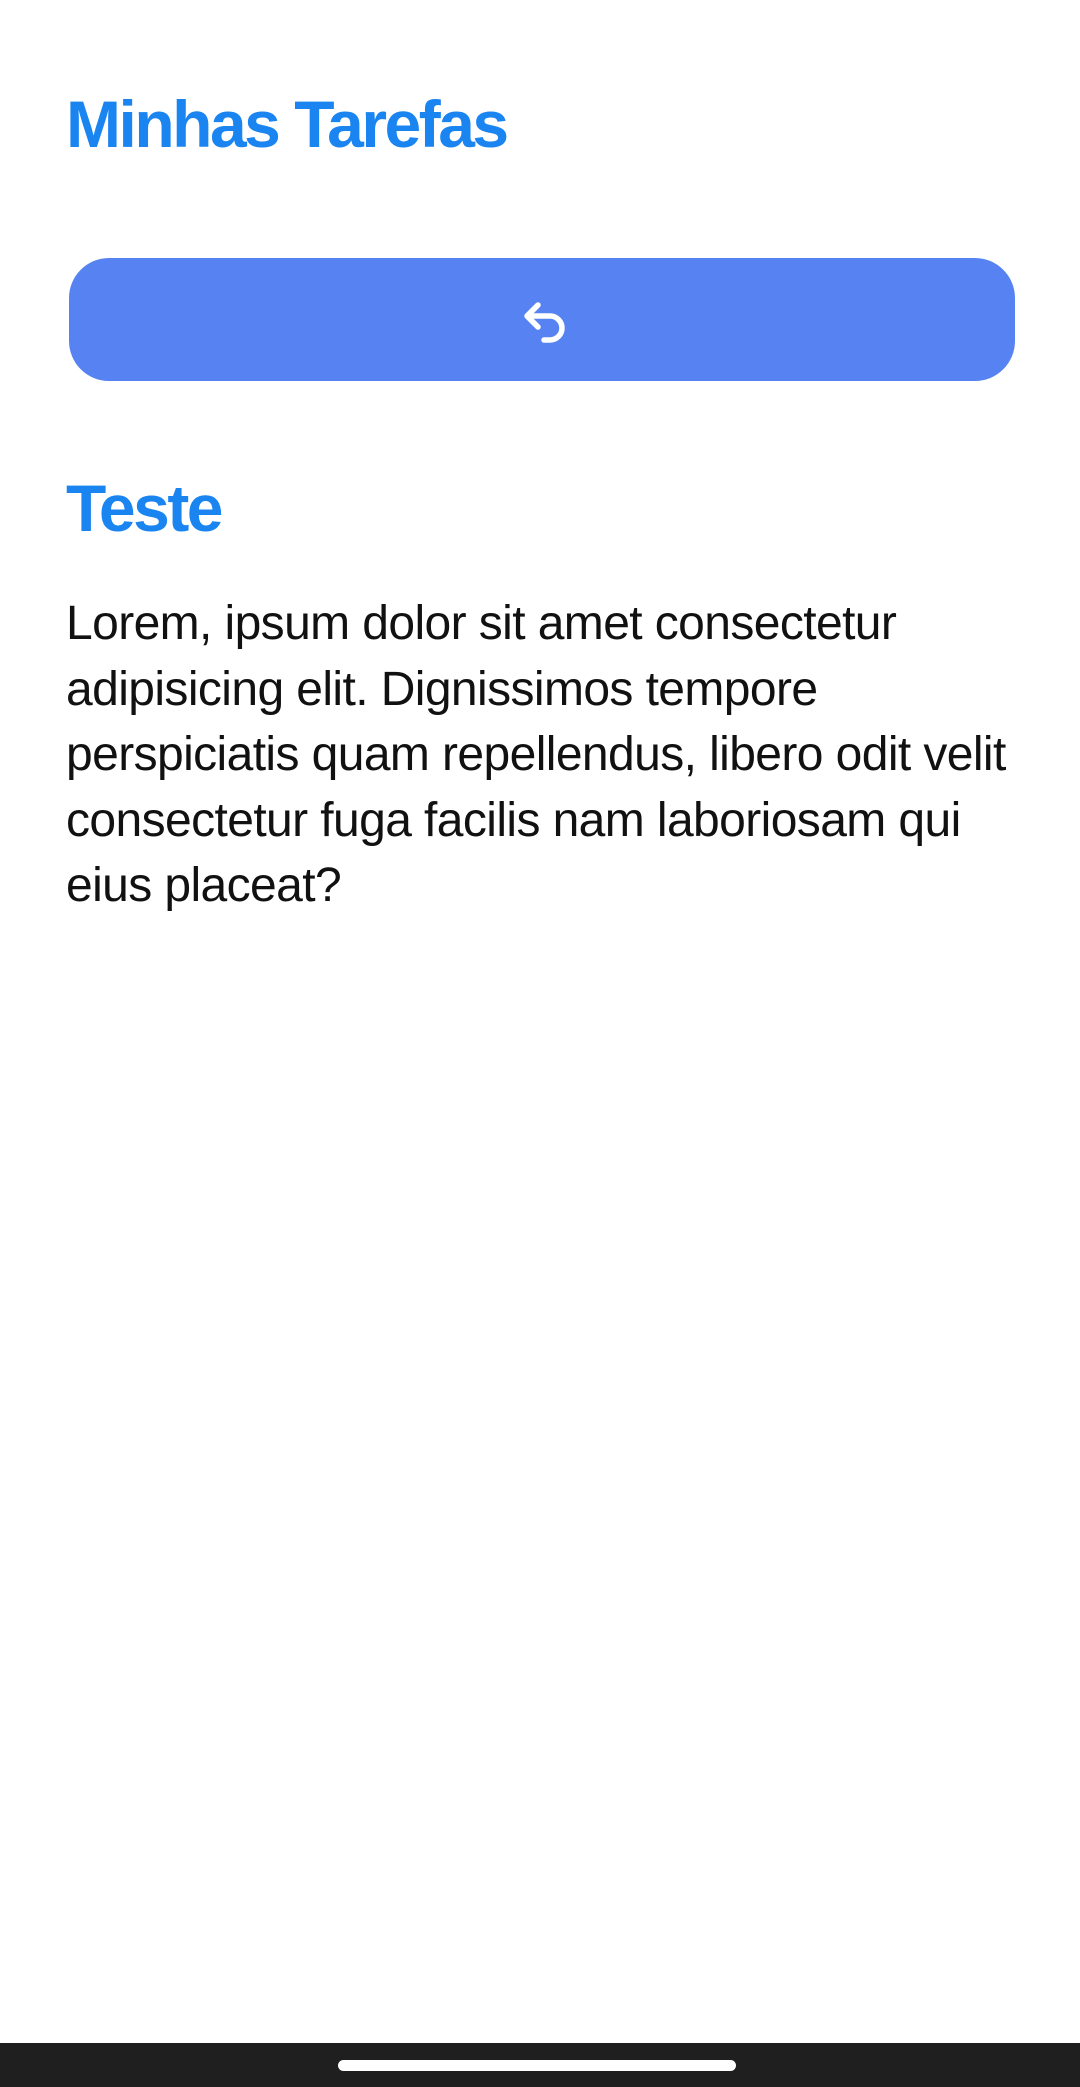 The width and height of the screenshot is (1080, 2087). I want to click on task-title: Teste, so click(145, 508).